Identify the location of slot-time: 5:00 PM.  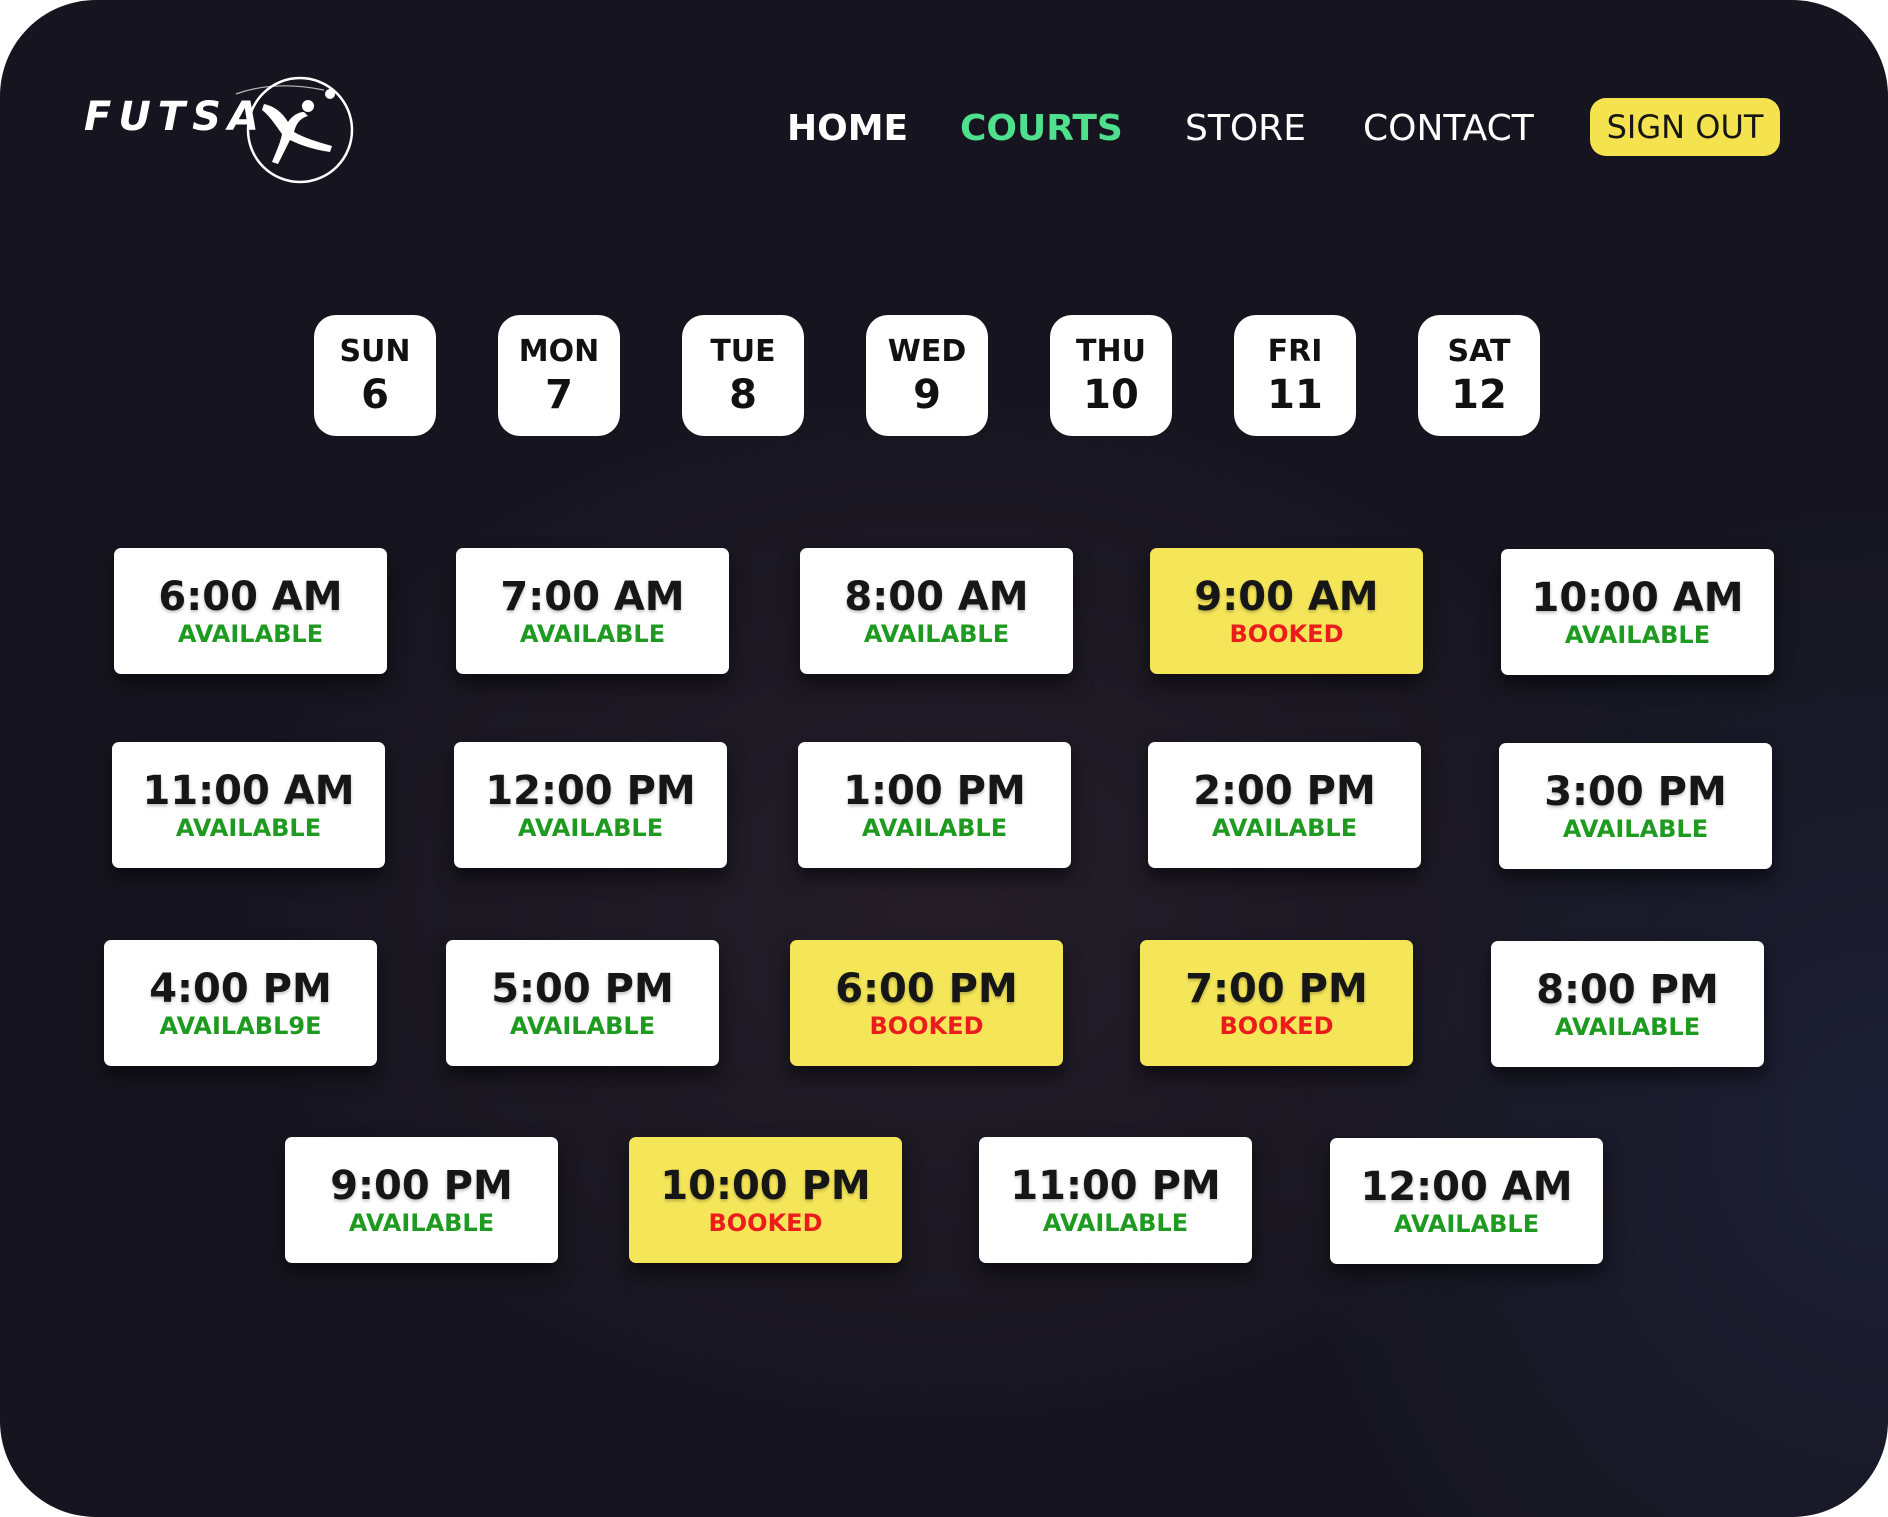
(582, 989).